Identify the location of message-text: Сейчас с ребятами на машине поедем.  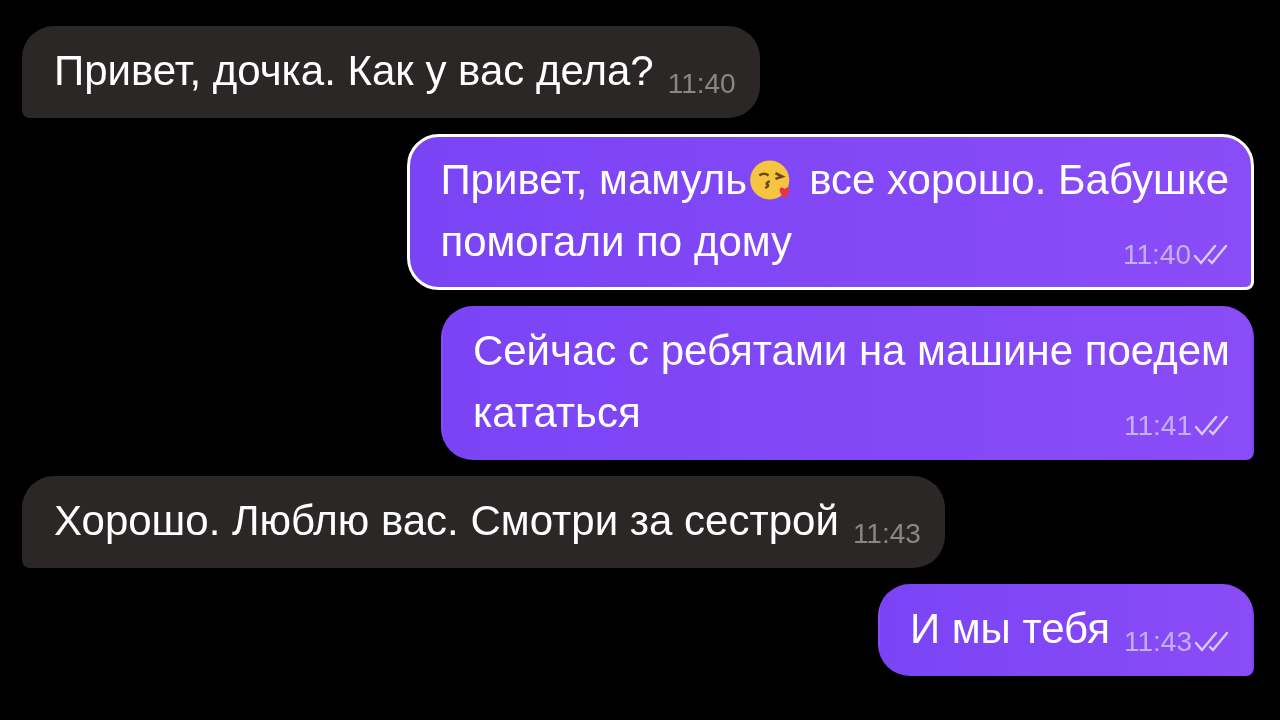
(851, 351).